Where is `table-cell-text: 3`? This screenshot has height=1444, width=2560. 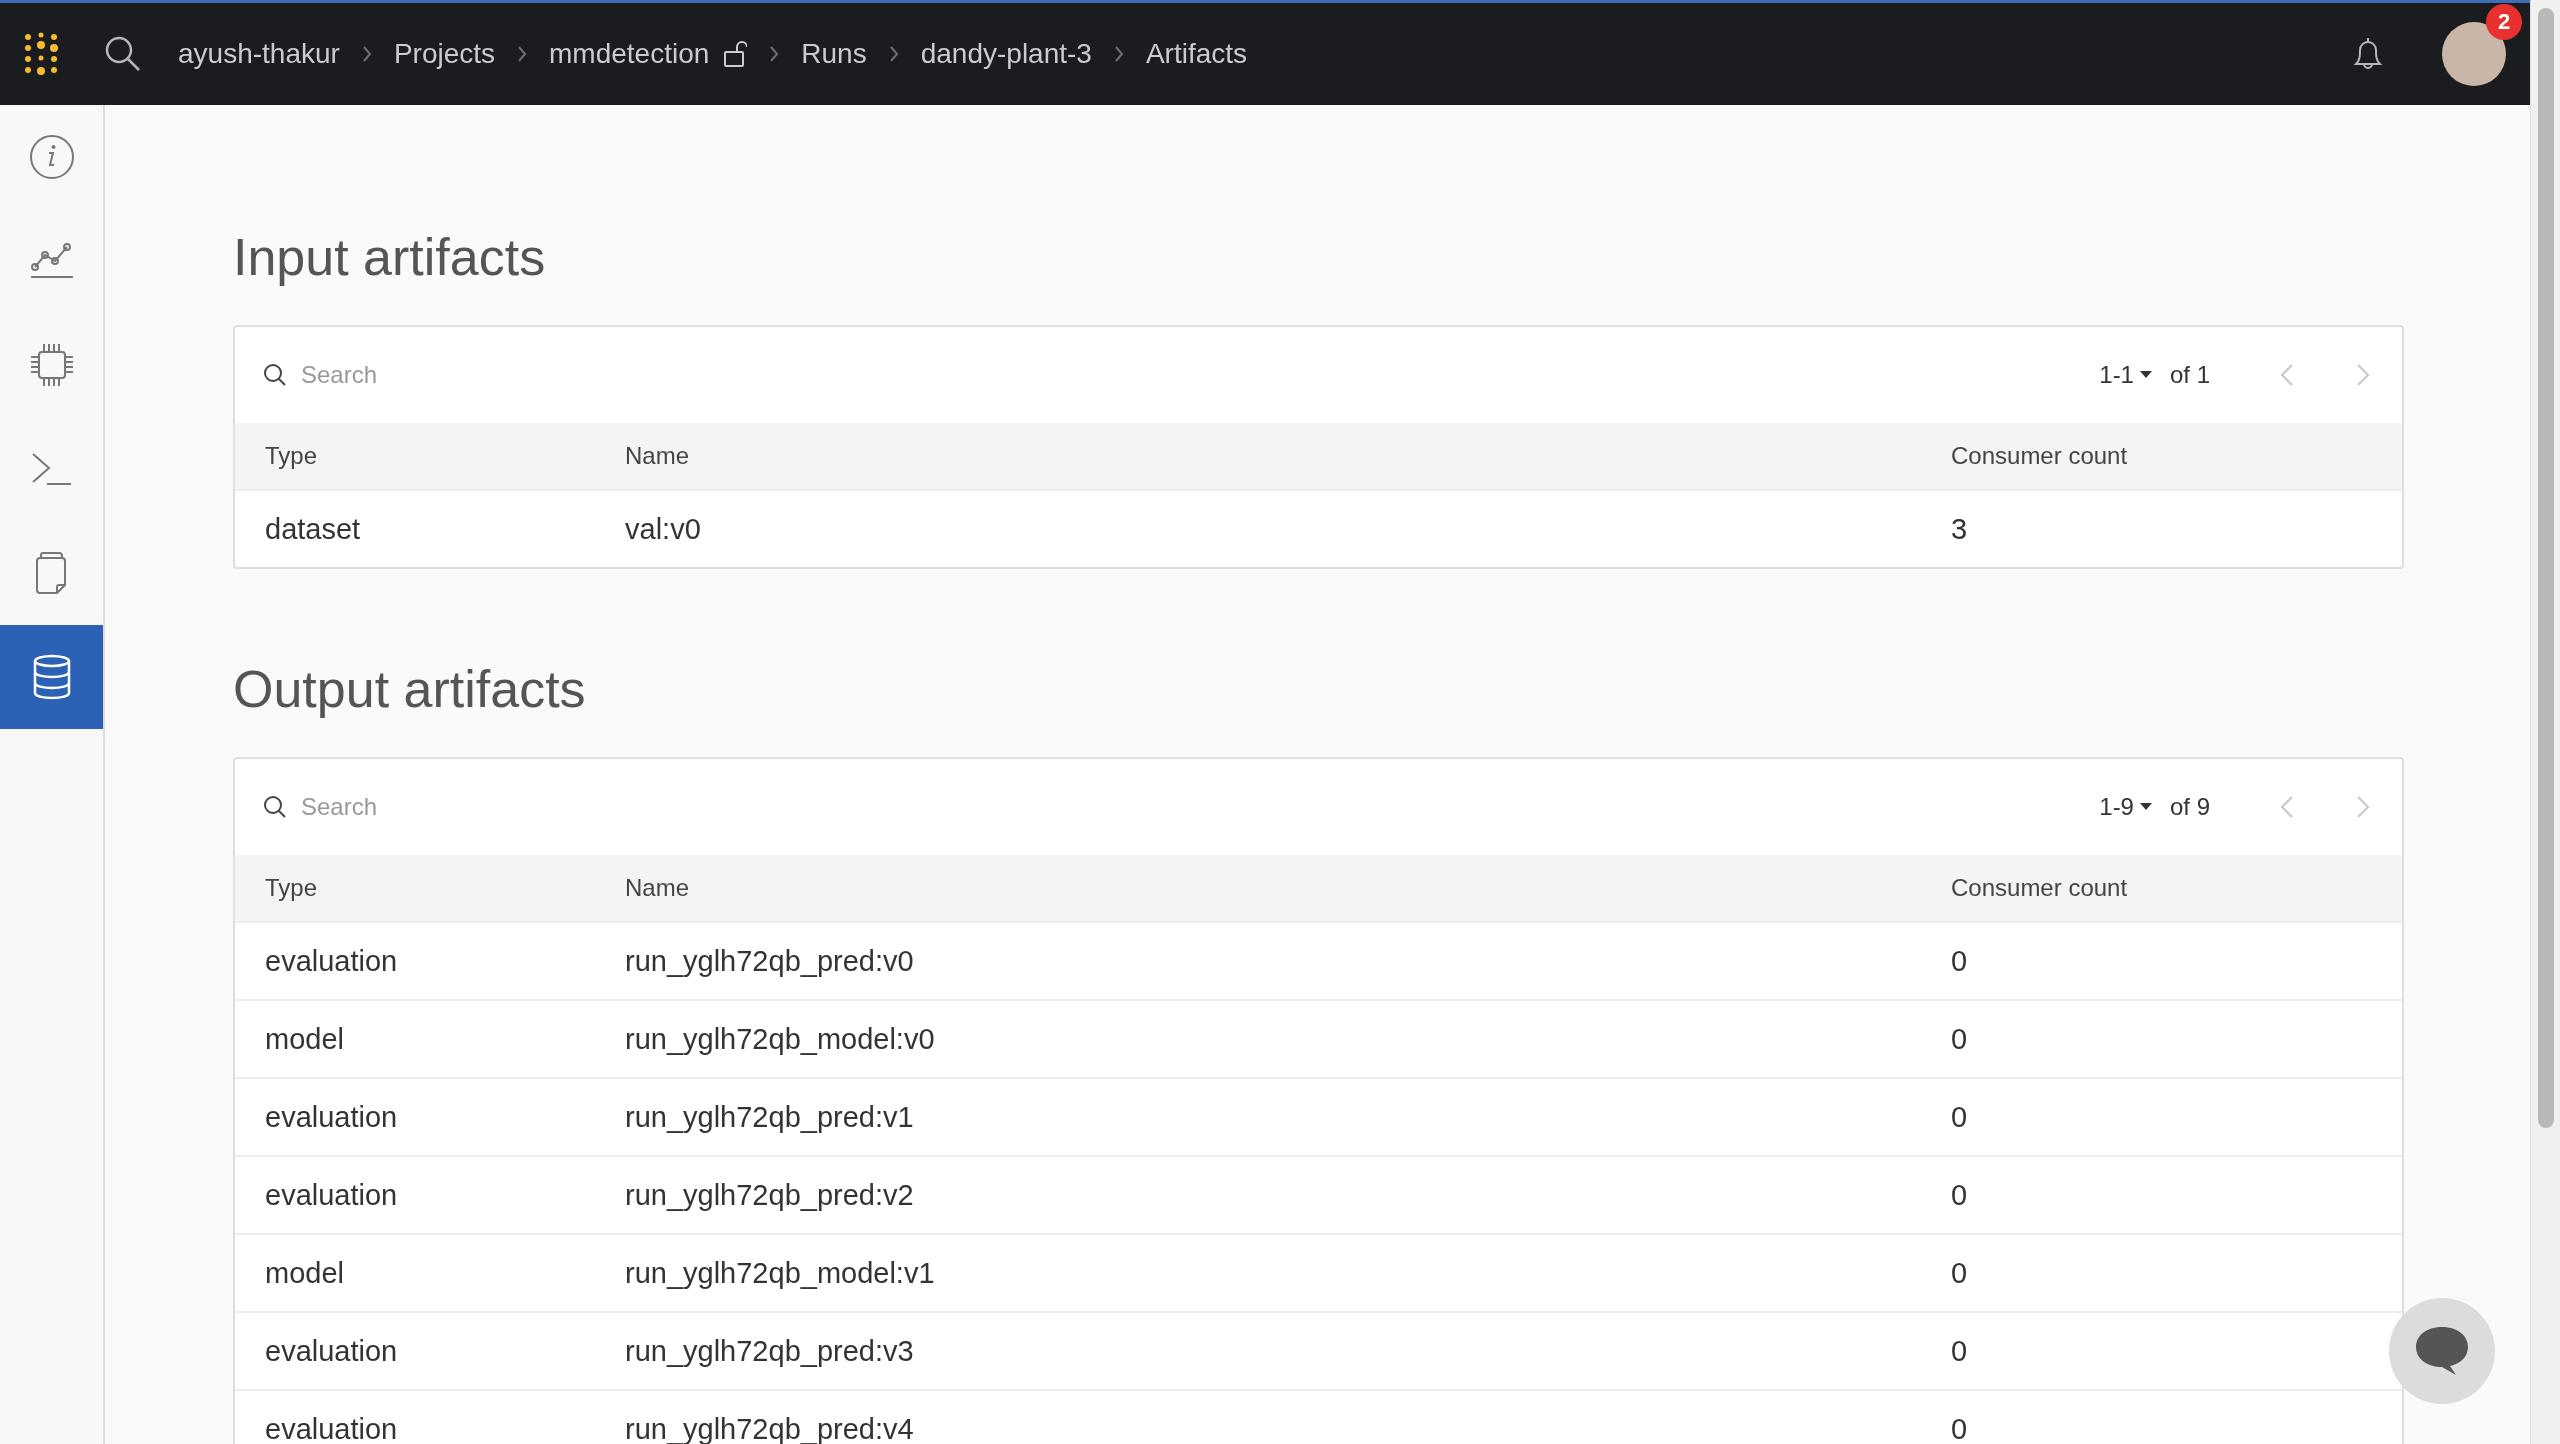 table-cell-text: 3 is located at coordinates (1960, 529).